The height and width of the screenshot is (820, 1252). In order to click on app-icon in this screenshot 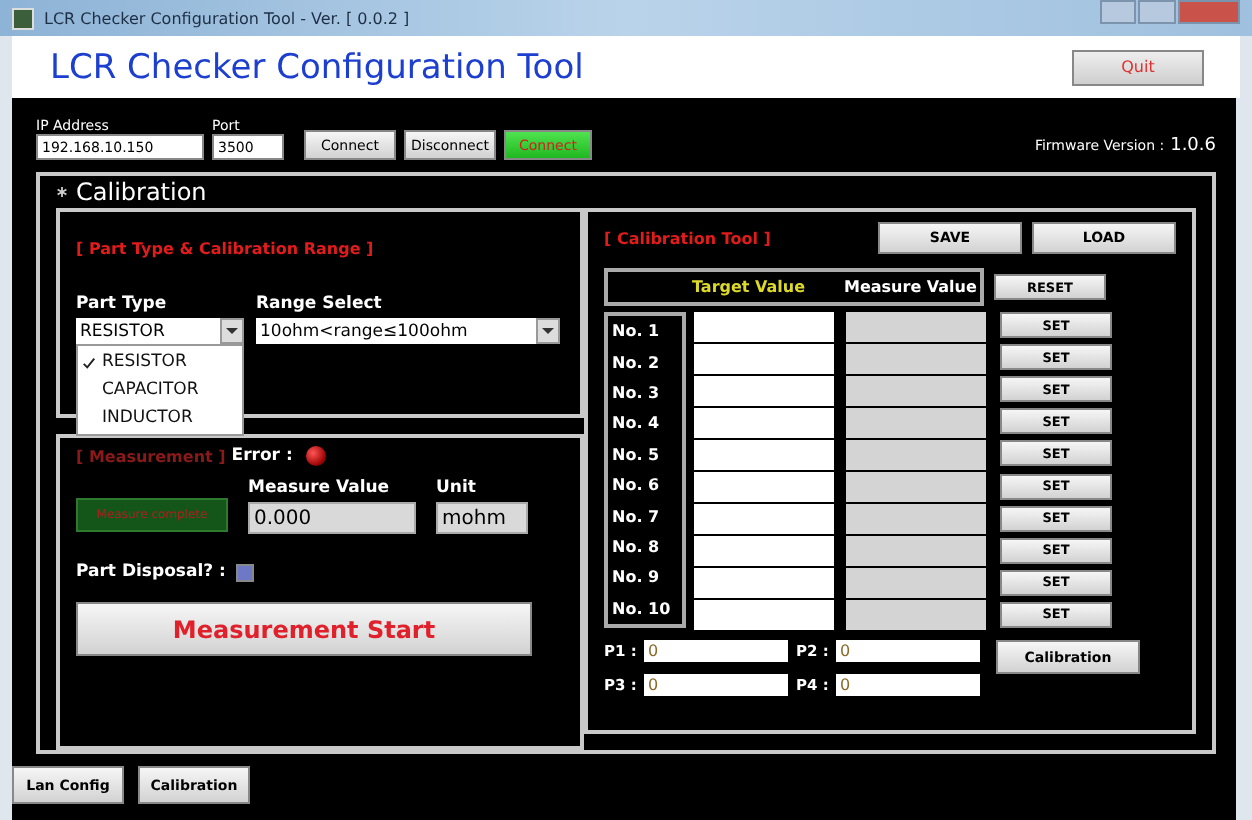, I will do `click(23, 18)`.